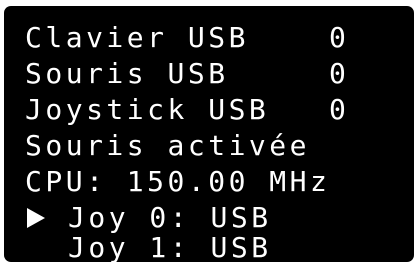 The width and height of the screenshot is (418, 265). Describe the element at coordinates (168, 145) in the screenshot. I see `menu-item-label: Souris activée` at that location.